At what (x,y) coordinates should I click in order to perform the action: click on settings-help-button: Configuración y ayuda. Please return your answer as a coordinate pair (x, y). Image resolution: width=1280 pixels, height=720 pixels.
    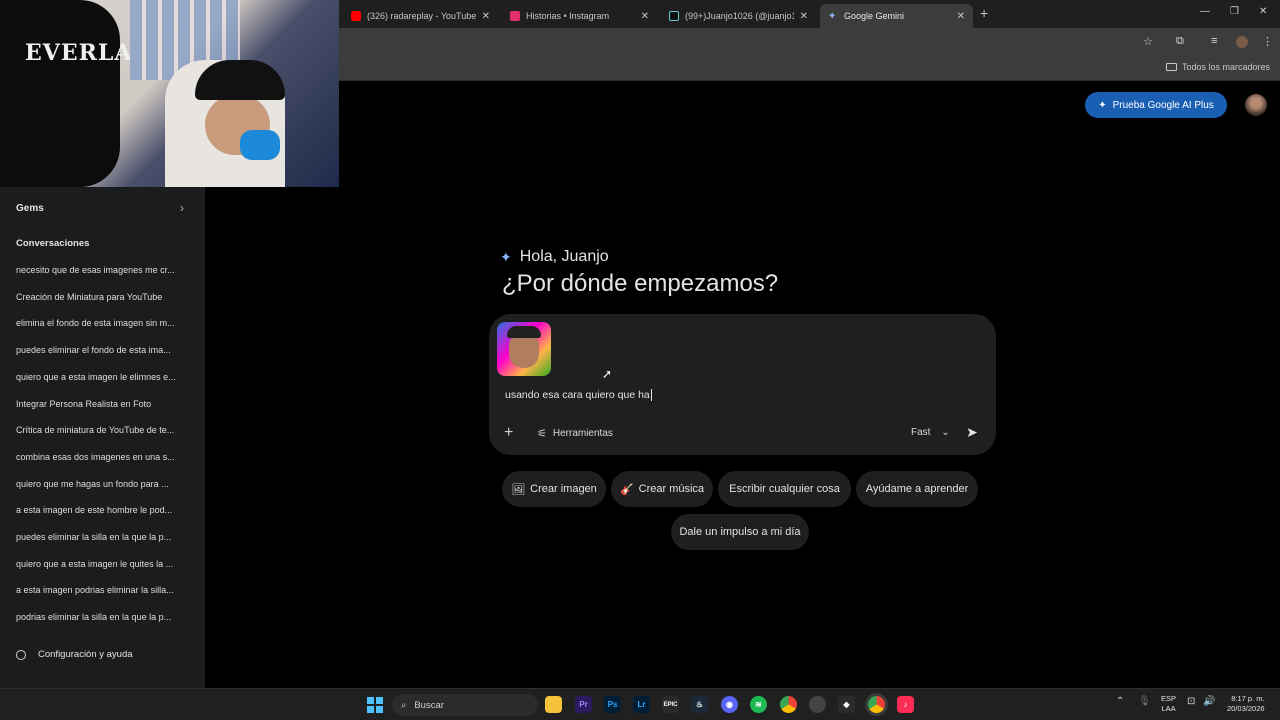
    Looking at the image, I should click on (74, 654).